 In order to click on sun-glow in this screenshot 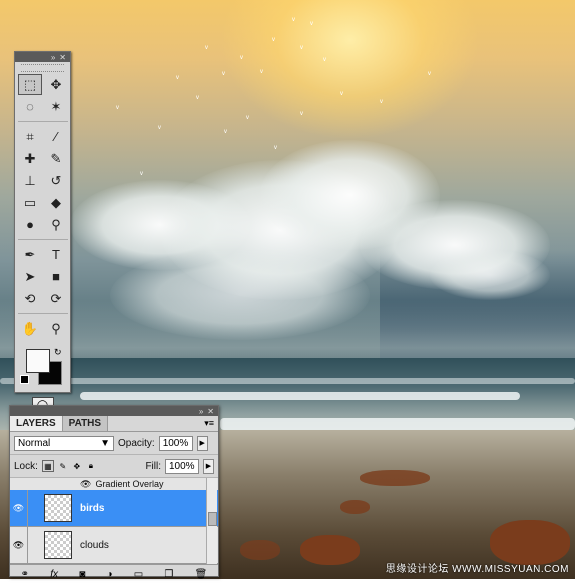, I will do `click(350, 70)`.